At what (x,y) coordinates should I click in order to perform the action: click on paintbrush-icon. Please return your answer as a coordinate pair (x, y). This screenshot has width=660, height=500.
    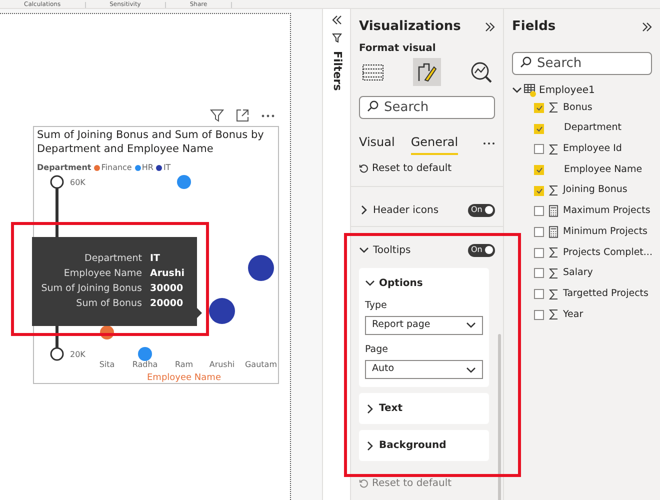
    Looking at the image, I should click on (427, 71).